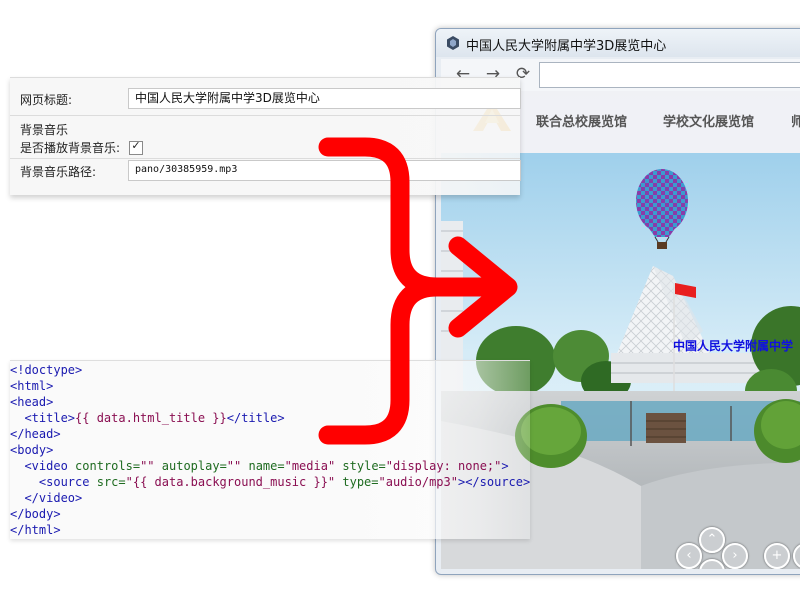 The image size is (800, 600). I want to click on code-line: </head>, so click(35, 434).